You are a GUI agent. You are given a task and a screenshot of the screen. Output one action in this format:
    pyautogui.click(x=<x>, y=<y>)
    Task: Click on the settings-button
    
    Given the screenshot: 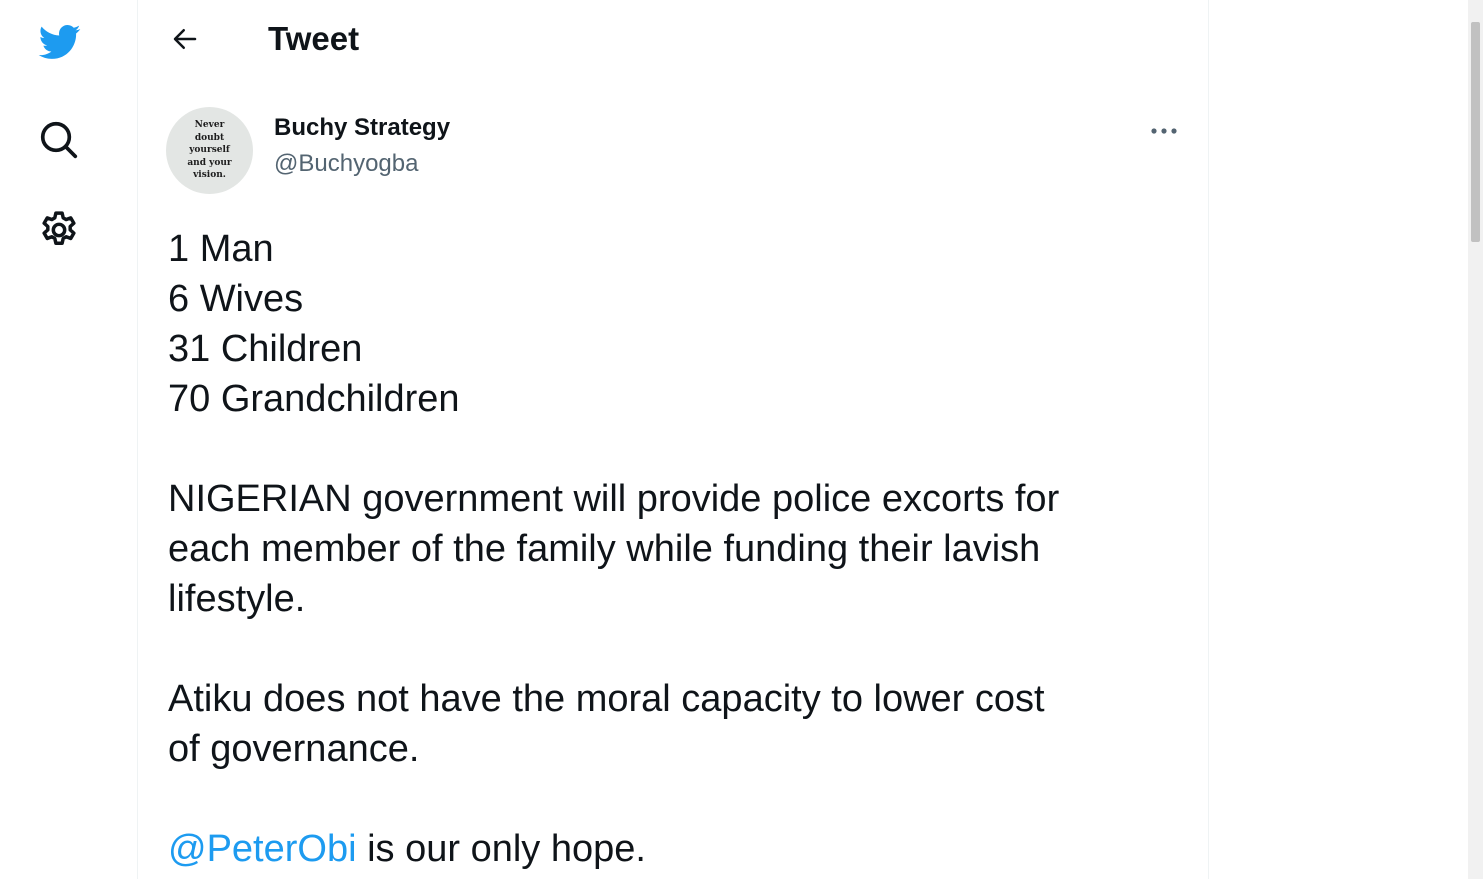 What is the action you would take?
    pyautogui.click(x=59, y=230)
    